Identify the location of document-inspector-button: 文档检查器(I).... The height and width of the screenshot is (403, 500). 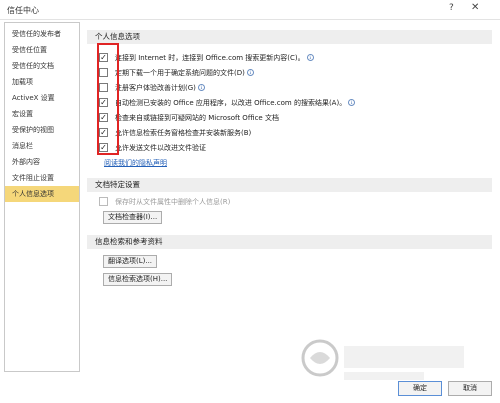
(133, 217).